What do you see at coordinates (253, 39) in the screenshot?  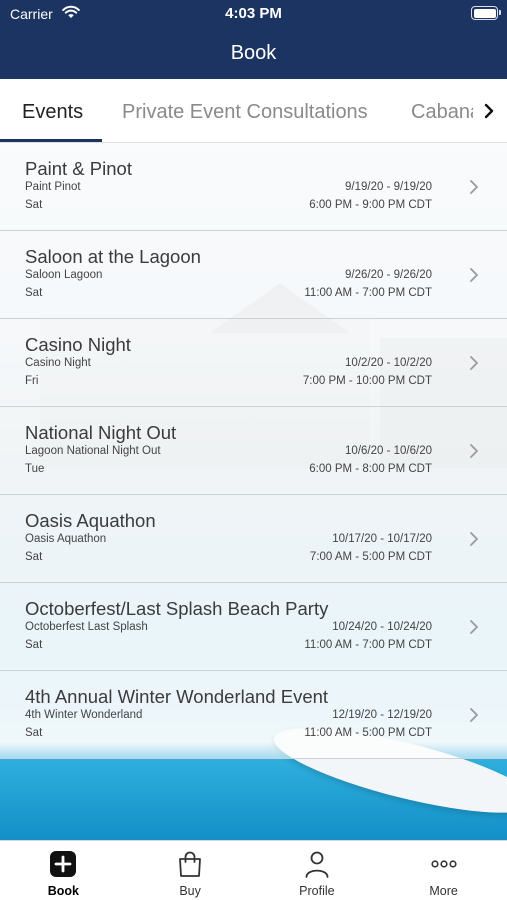 I see `navigation-bar: Carrier 4:03 PM Book` at bounding box center [253, 39].